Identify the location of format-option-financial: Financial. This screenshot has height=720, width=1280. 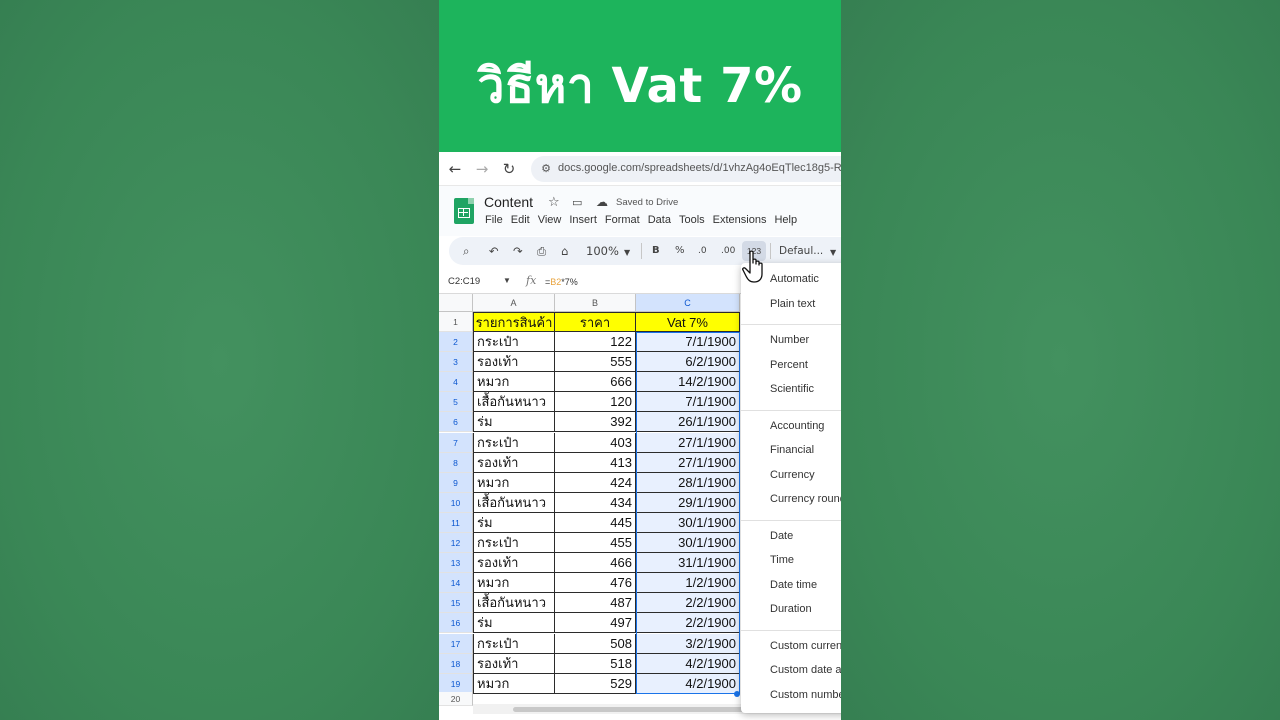
(792, 450).